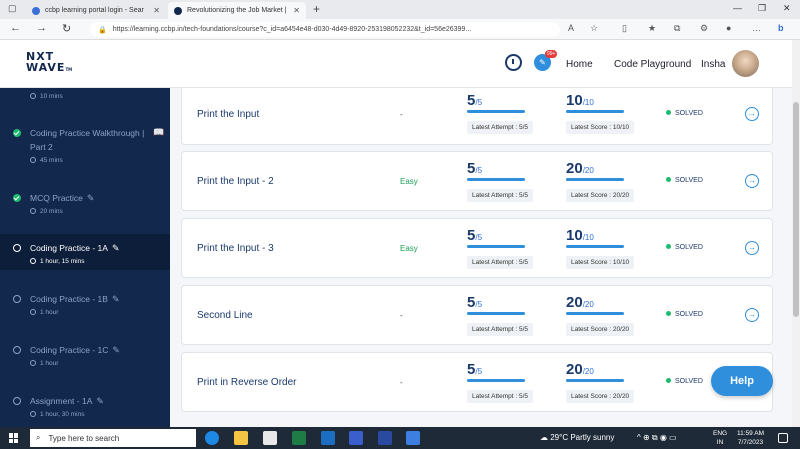 The width and height of the screenshot is (800, 449). Describe the element at coordinates (750, 438) in the screenshot. I see `system-clock: 11:59 AM 7/7/2023` at that location.